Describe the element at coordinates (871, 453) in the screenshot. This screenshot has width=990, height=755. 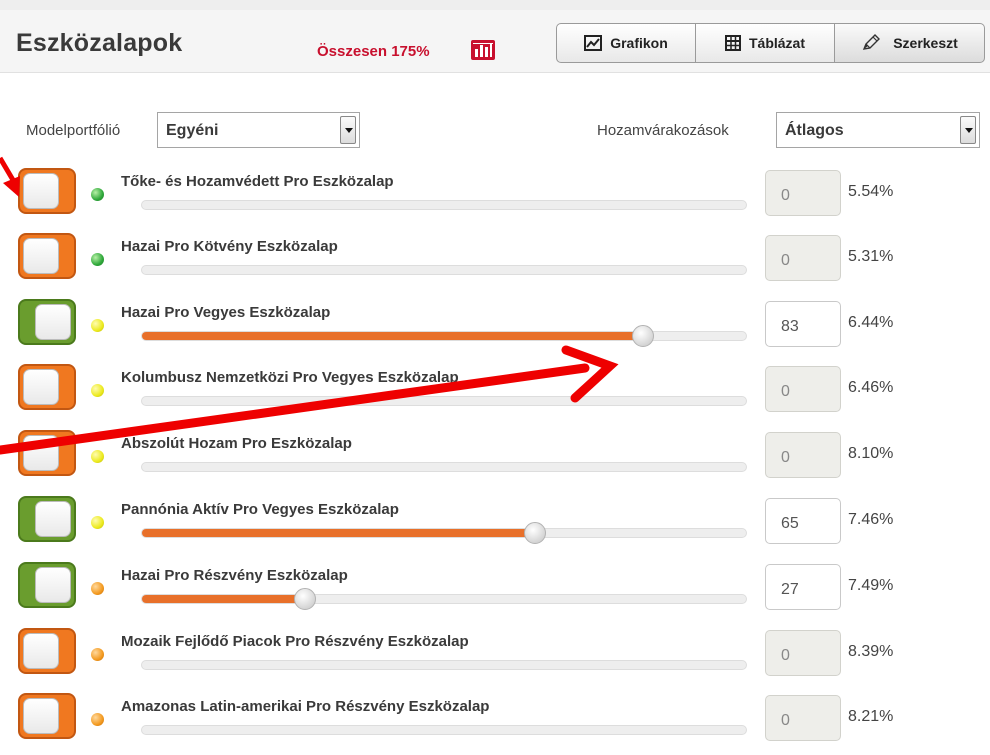
I see `expected-return: 8.10%` at that location.